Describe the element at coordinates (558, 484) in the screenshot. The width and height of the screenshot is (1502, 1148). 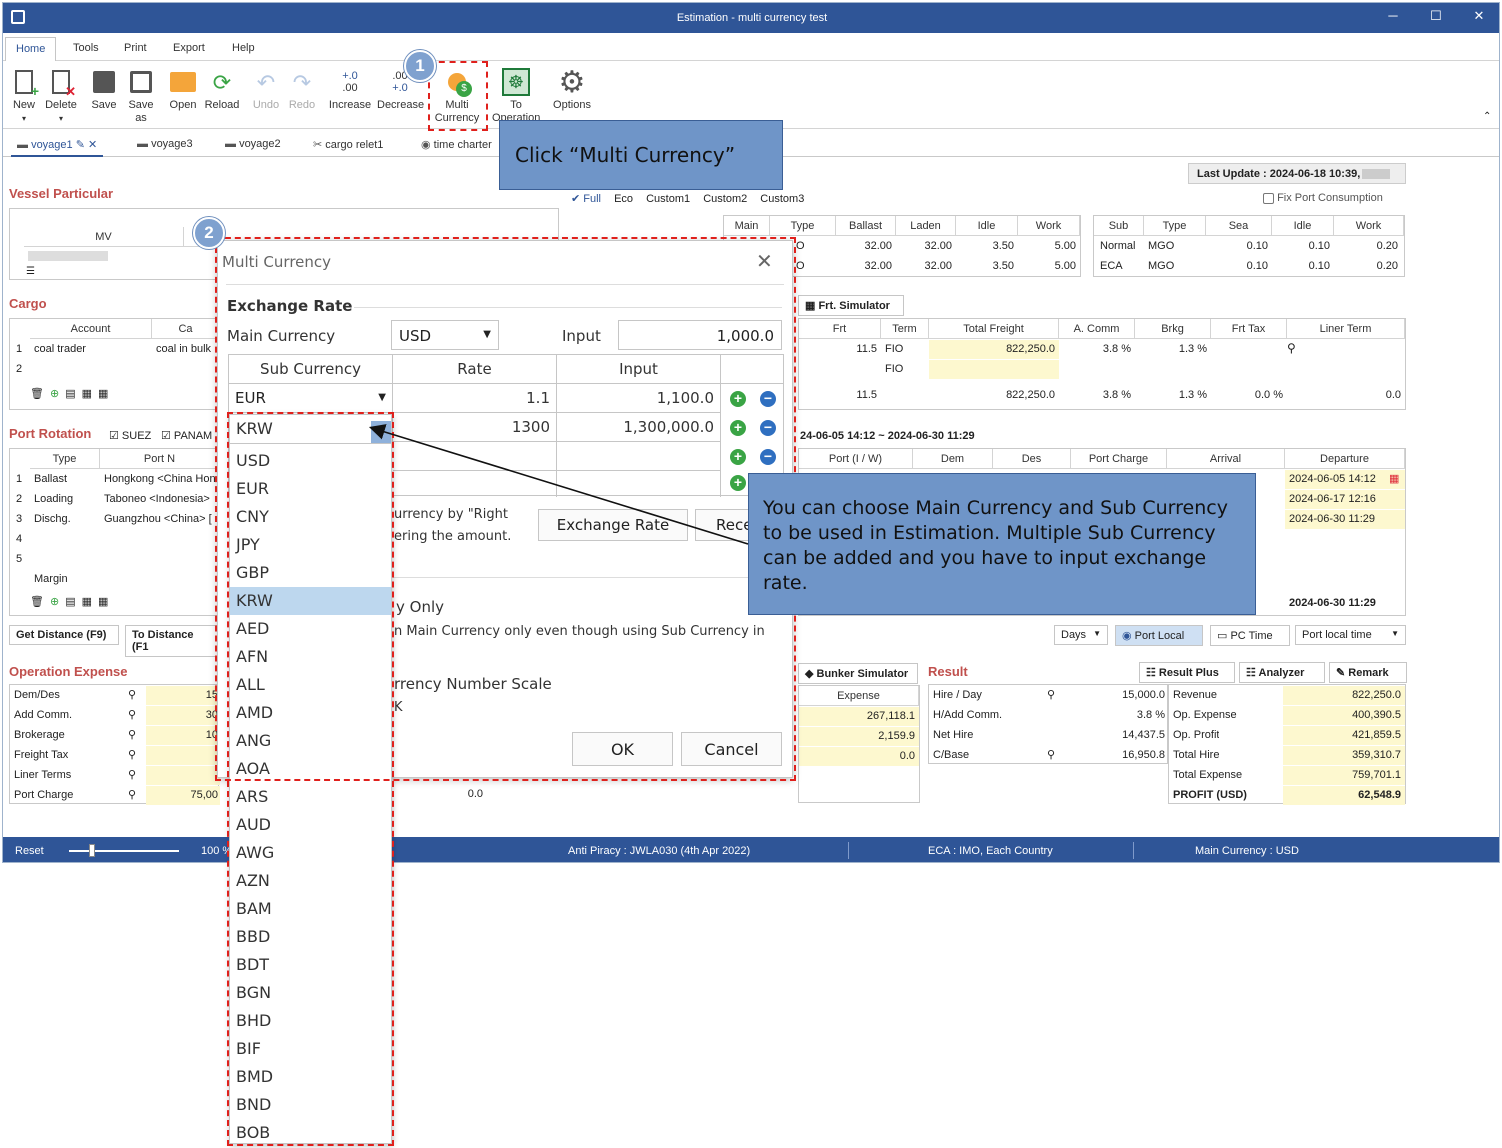
I see `callout-arrow` at that location.